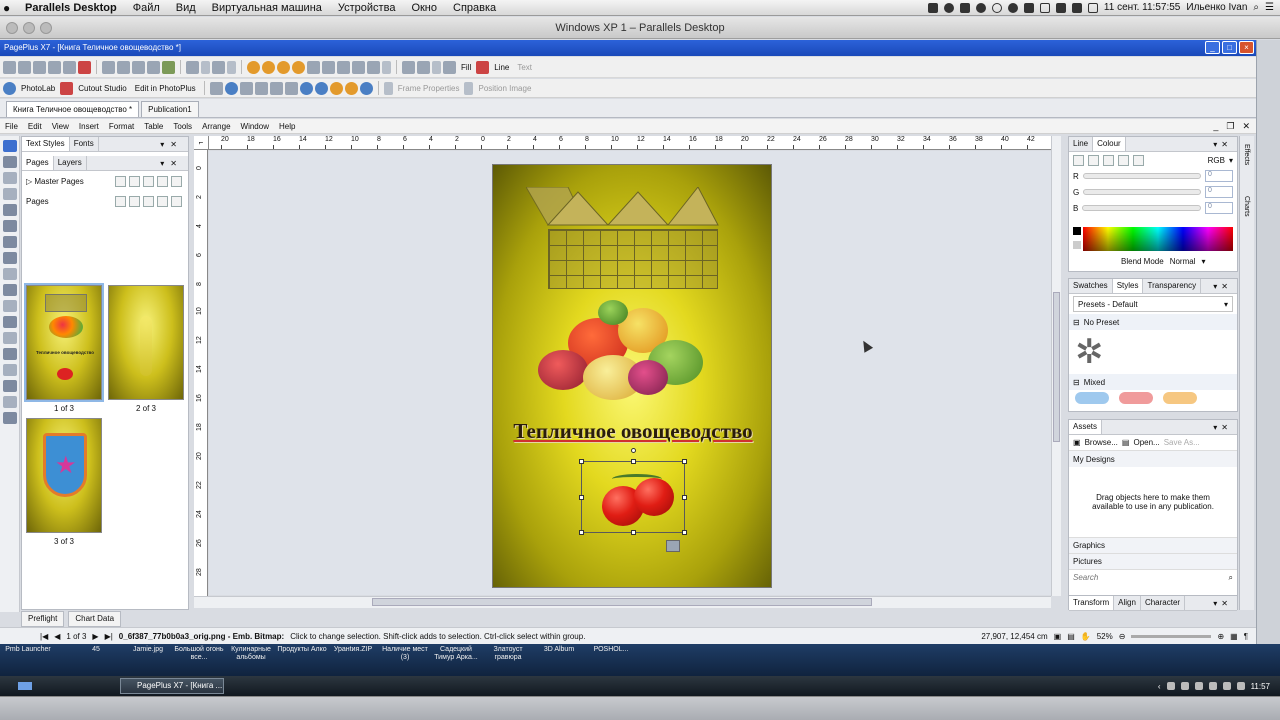  What do you see at coordinates (1077, 245) in the screenshot?
I see `no-colour-swatch` at bounding box center [1077, 245].